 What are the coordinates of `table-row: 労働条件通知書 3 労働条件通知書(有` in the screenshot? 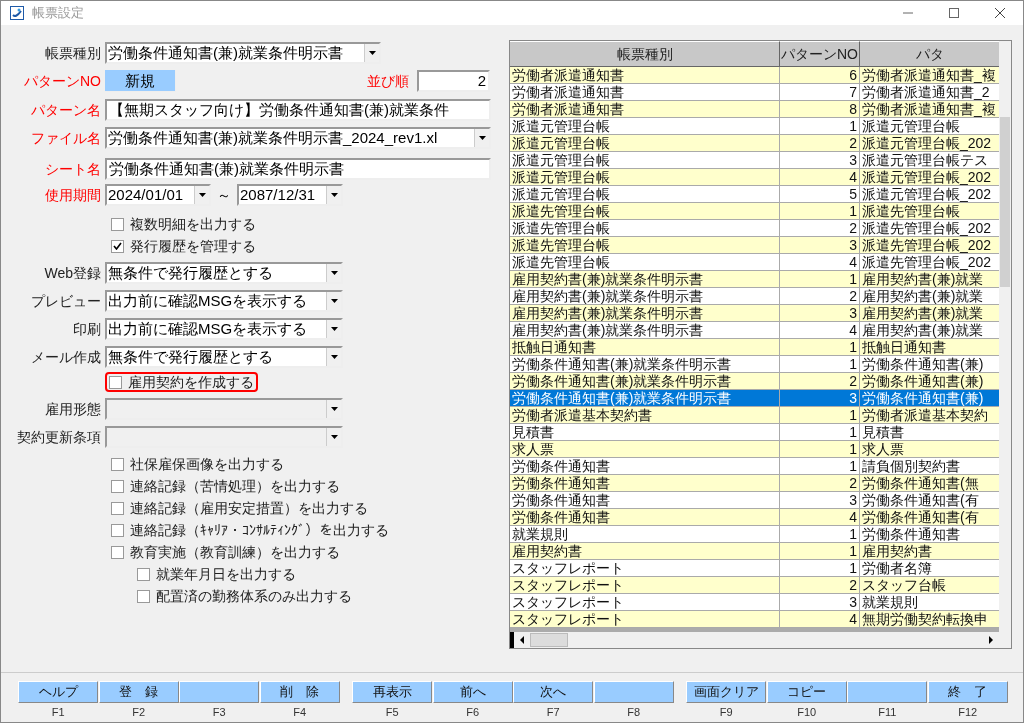 It's located at (754, 500).